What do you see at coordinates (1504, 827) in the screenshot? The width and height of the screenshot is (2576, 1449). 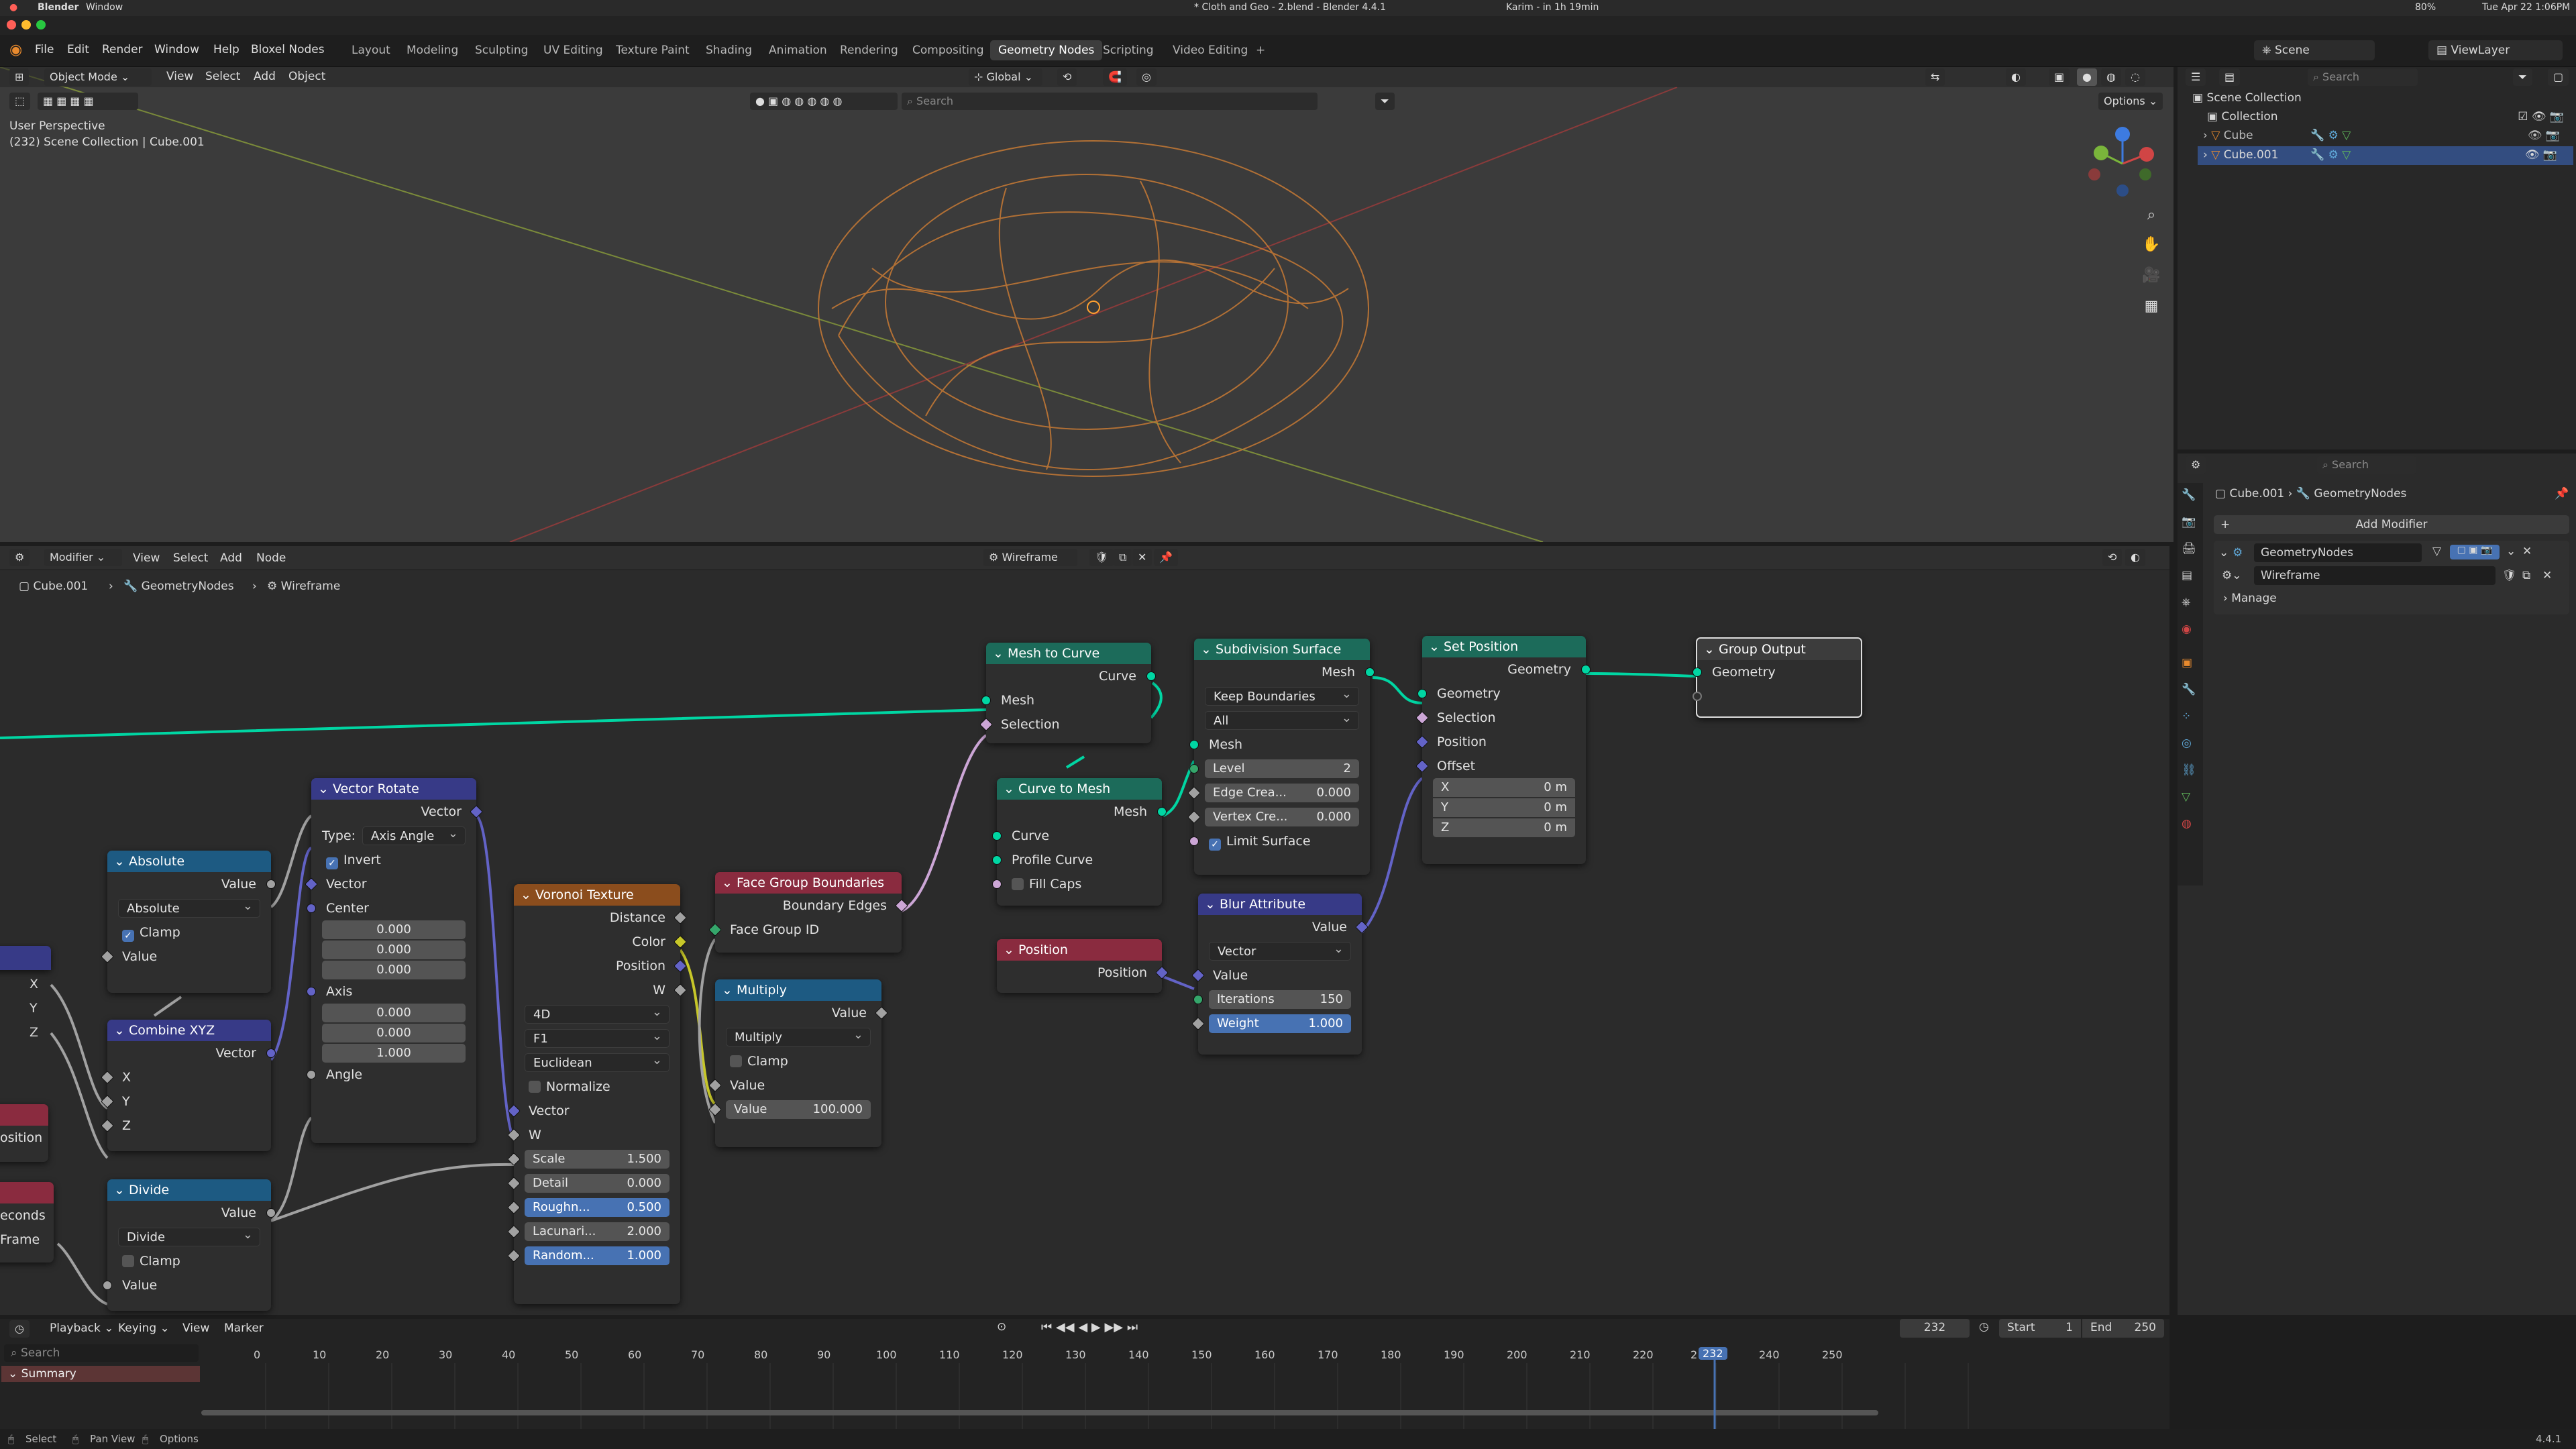 I see `offset-z-field: Z 0 m` at bounding box center [1504, 827].